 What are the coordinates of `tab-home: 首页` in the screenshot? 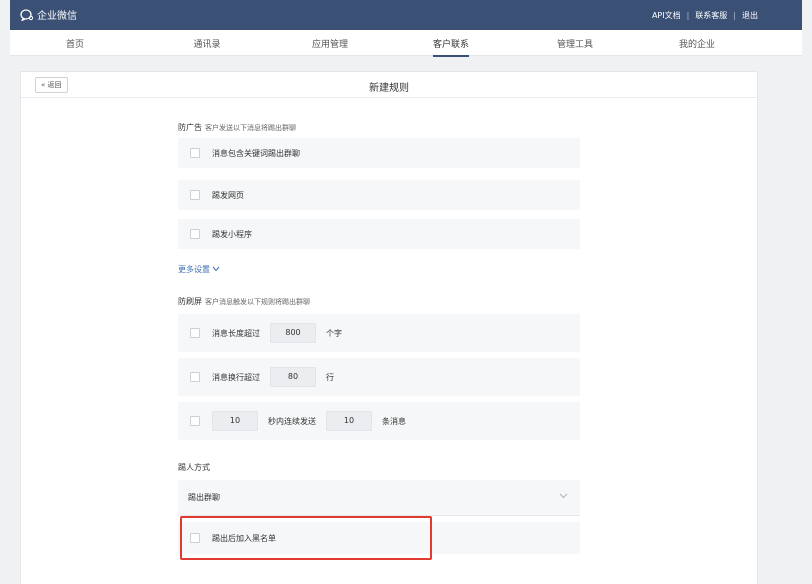 It's located at (75, 43).